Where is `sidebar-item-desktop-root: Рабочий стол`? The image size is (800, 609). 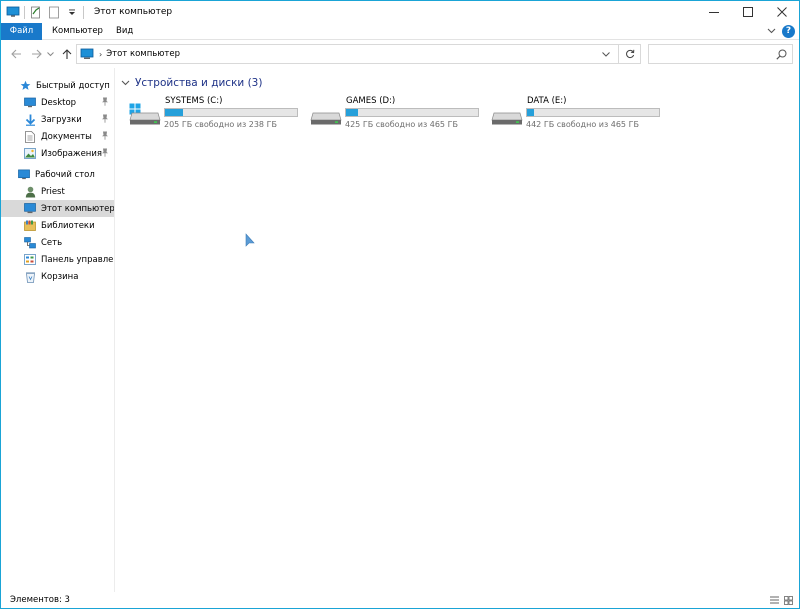 sidebar-item-desktop-root: Рабочий стол is located at coordinates (57, 174).